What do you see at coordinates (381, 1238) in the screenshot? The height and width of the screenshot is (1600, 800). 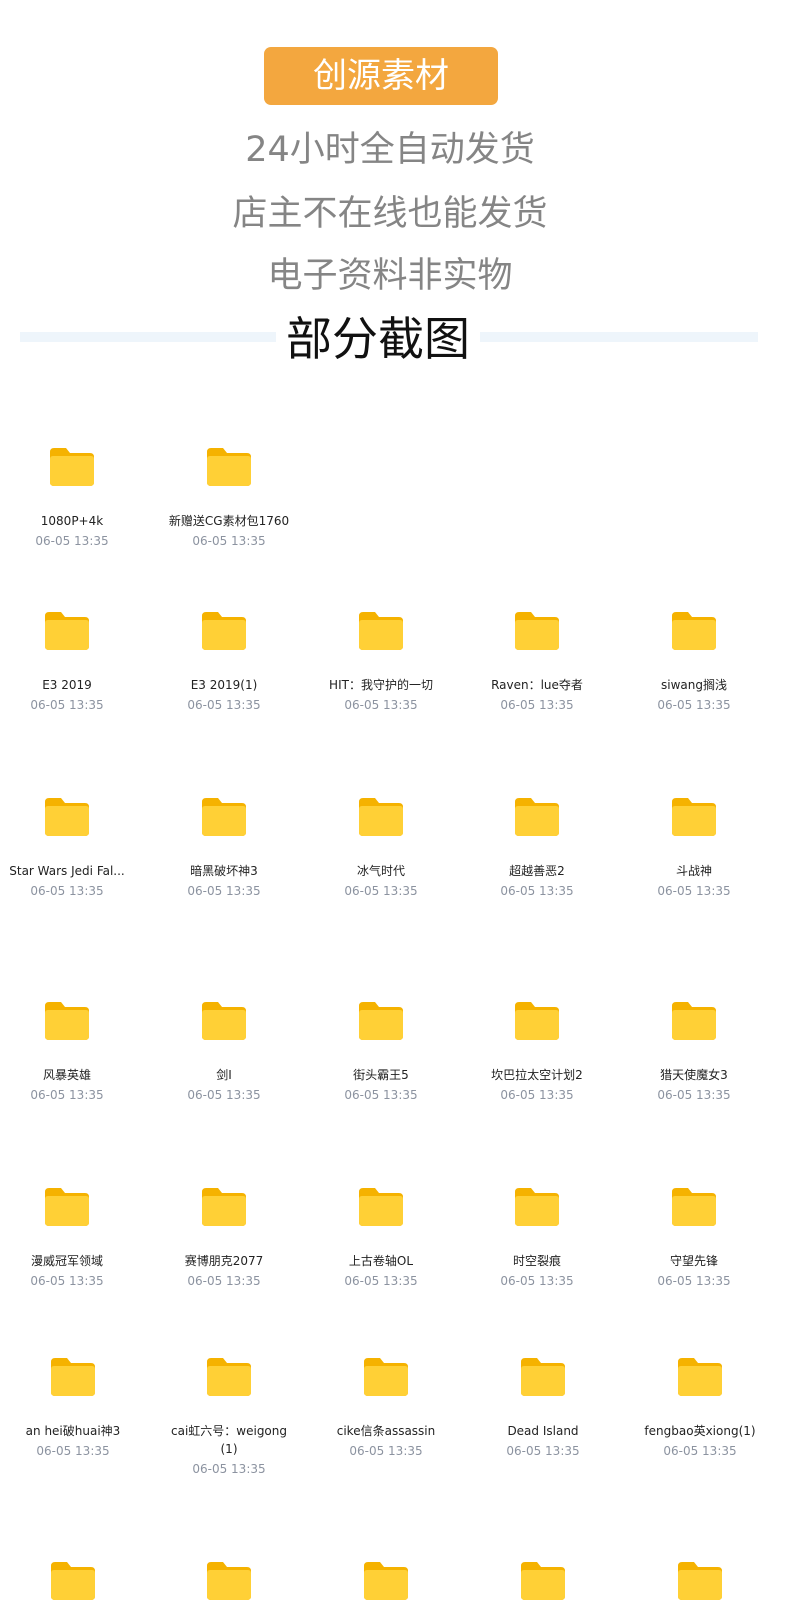 I see `folder-item: 上古卷轴OL 06-05 13:35` at bounding box center [381, 1238].